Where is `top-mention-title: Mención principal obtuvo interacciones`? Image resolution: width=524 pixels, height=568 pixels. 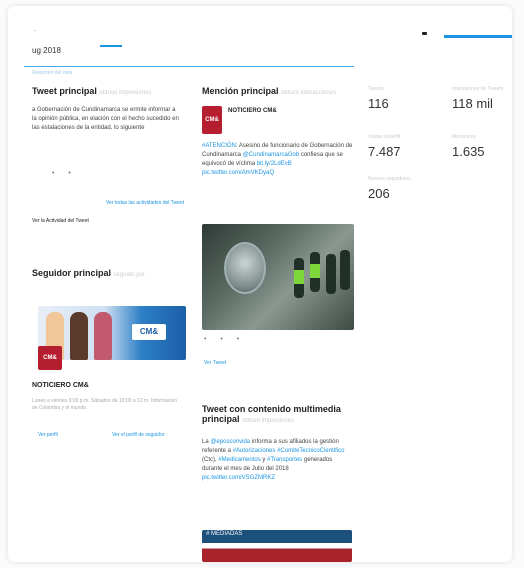 top-mention-title: Mención principal obtuvo interacciones is located at coordinates (269, 91).